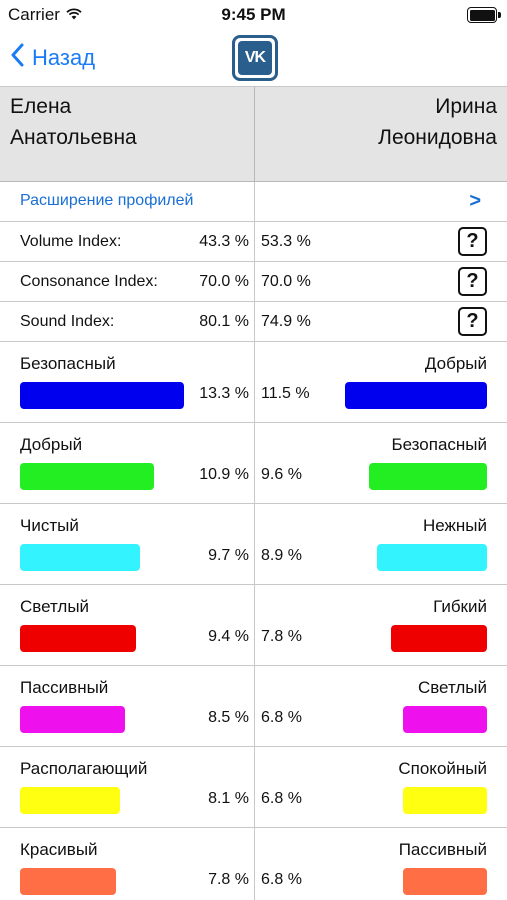 Image resolution: width=507 pixels, height=900 pixels. What do you see at coordinates (281, 636) in the screenshot?
I see `trait-right-percent: 7.8 %` at bounding box center [281, 636].